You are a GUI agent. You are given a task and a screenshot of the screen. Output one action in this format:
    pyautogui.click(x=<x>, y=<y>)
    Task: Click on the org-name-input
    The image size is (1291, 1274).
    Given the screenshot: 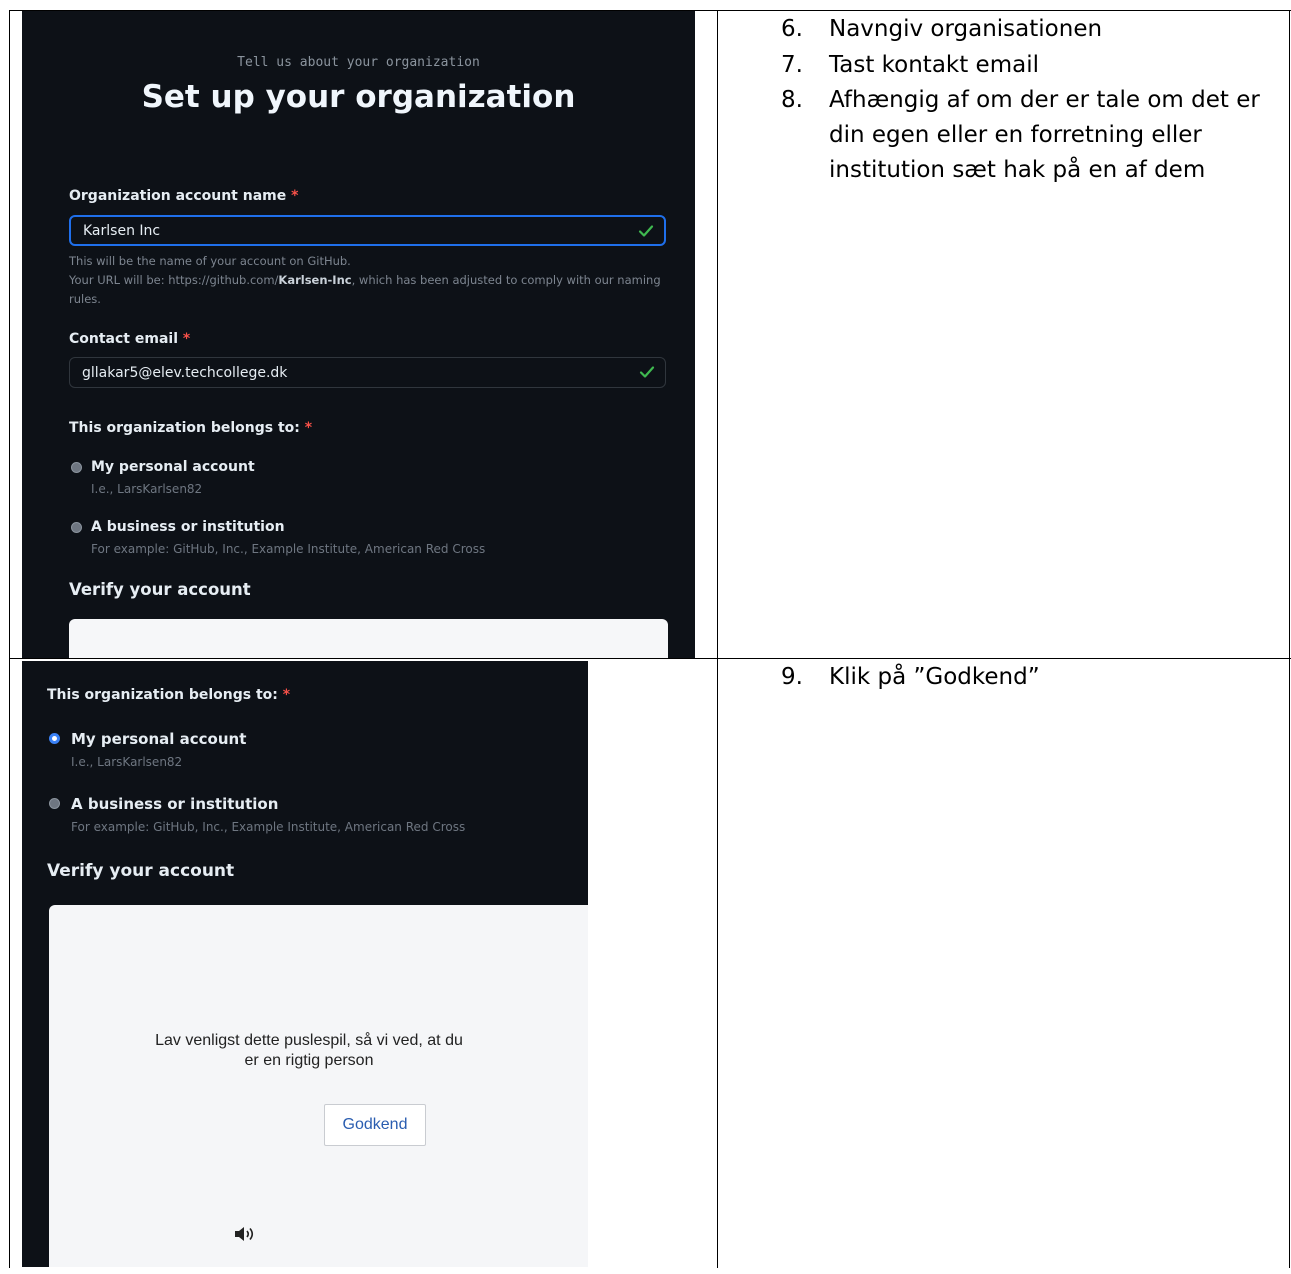 What is the action you would take?
    pyautogui.click(x=353, y=230)
    